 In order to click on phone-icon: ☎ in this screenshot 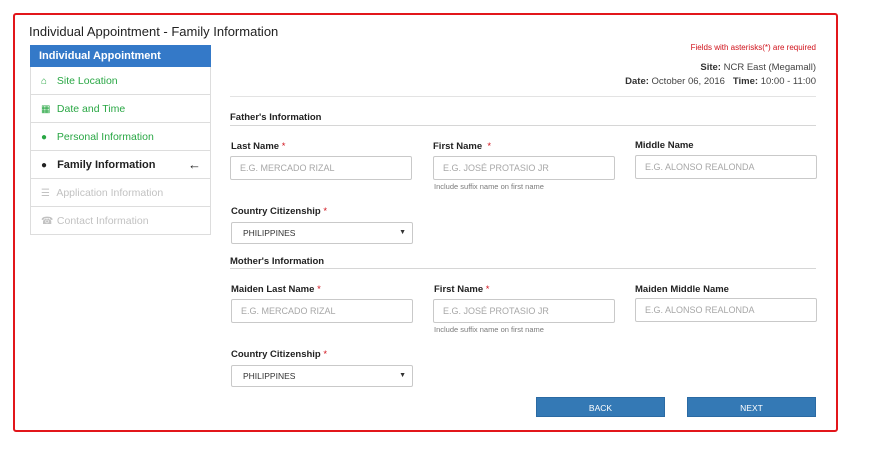, I will do `click(47, 221)`.